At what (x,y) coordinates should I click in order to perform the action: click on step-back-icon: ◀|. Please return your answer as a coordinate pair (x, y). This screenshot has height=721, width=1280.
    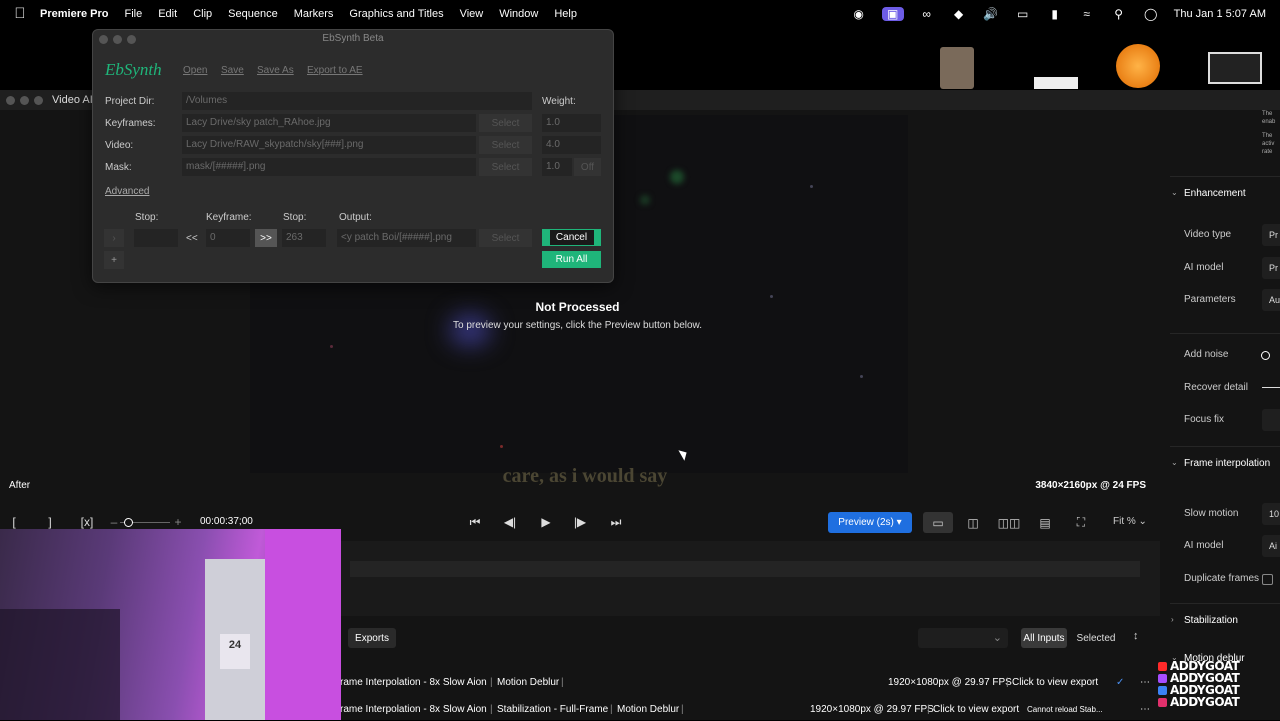
    Looking at the image, I should click on (510, 522).